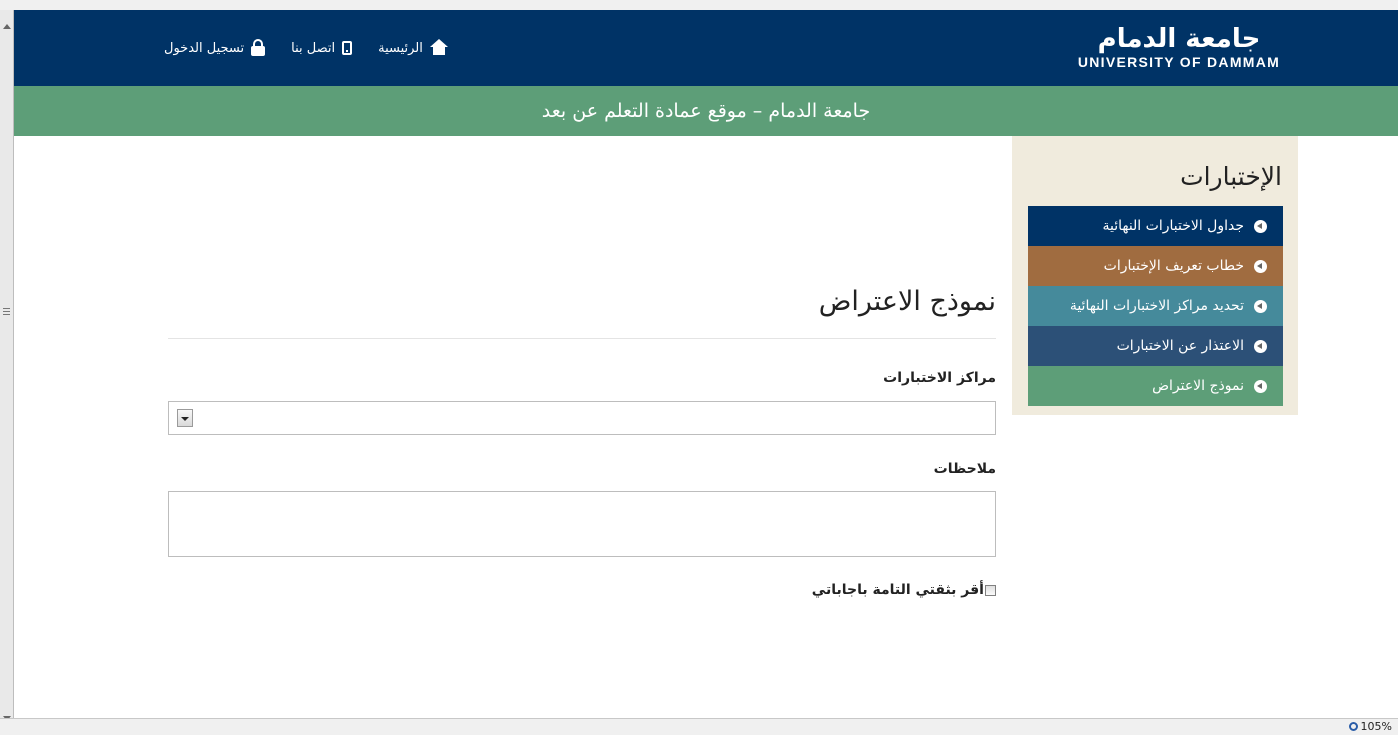 This screenshot has height=735, width=1398. I want to click on notes-label: ملاحظات, so click(964, 469).